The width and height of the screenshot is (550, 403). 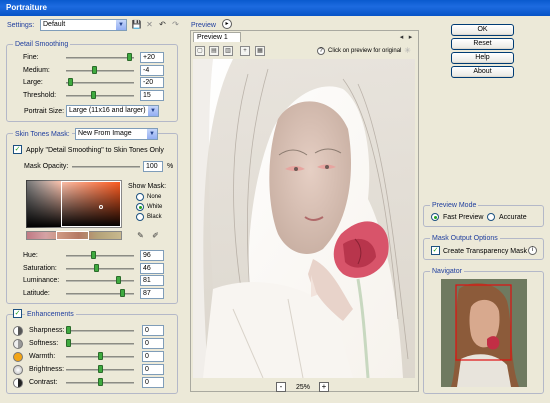 What do you see at coordinates (83, 25) in the screenshot?
I see `settings-select: Default ▼` at bounding box center [83, 25].